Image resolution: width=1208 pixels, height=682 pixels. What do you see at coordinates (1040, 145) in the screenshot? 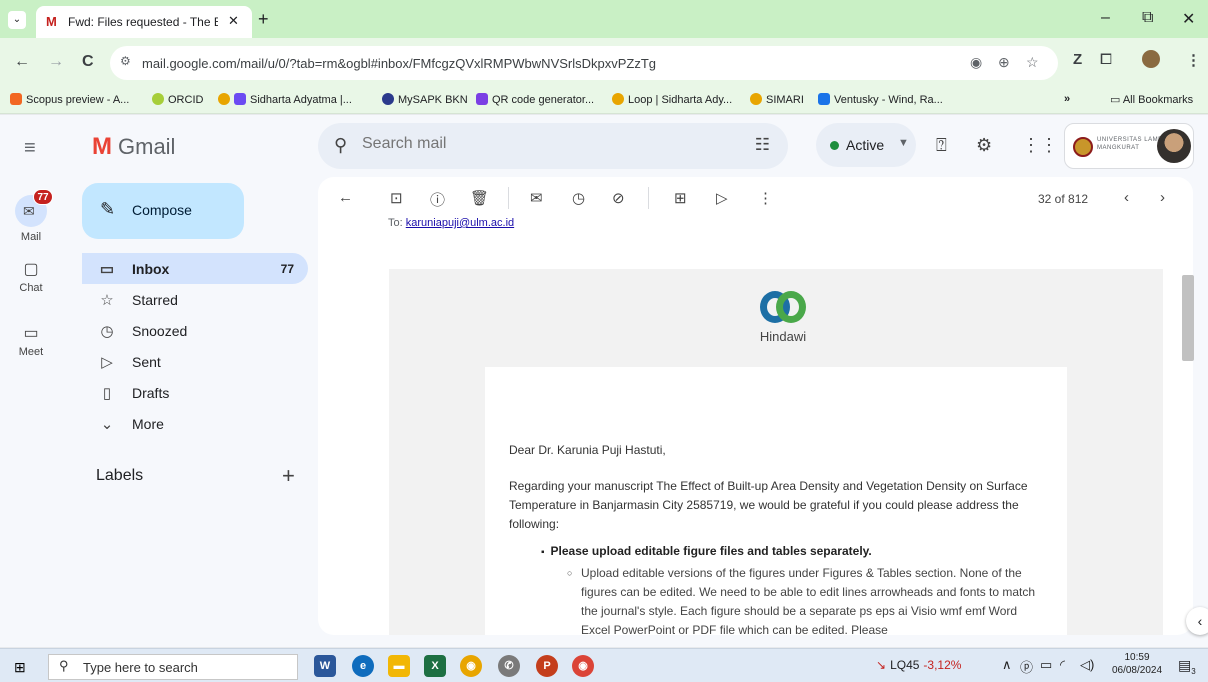
I see `apps-grid-icon: ⋮⋮` at bounding box center [1040, 145].